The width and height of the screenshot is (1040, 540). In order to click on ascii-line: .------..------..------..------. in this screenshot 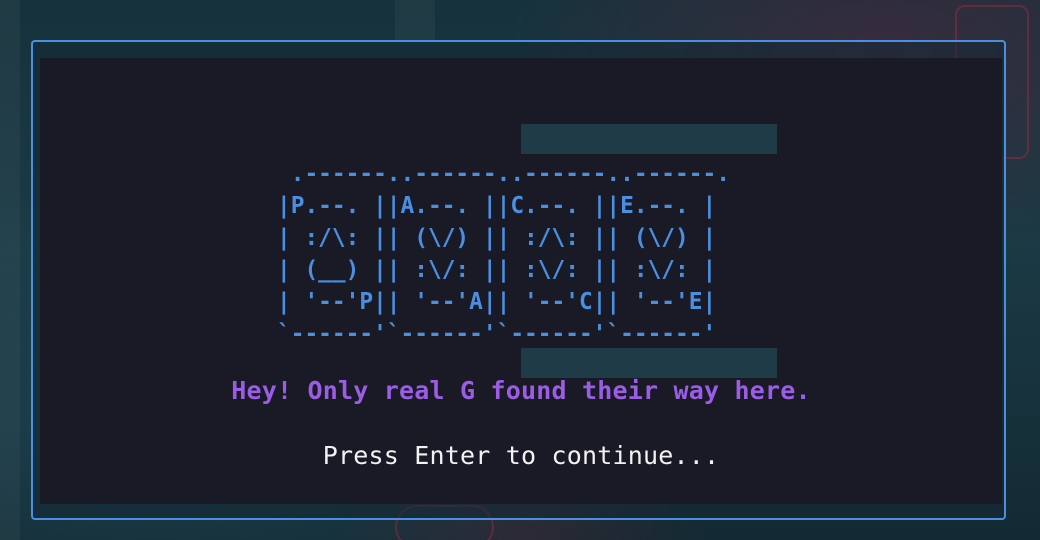, I will do `click(503, 174)`.